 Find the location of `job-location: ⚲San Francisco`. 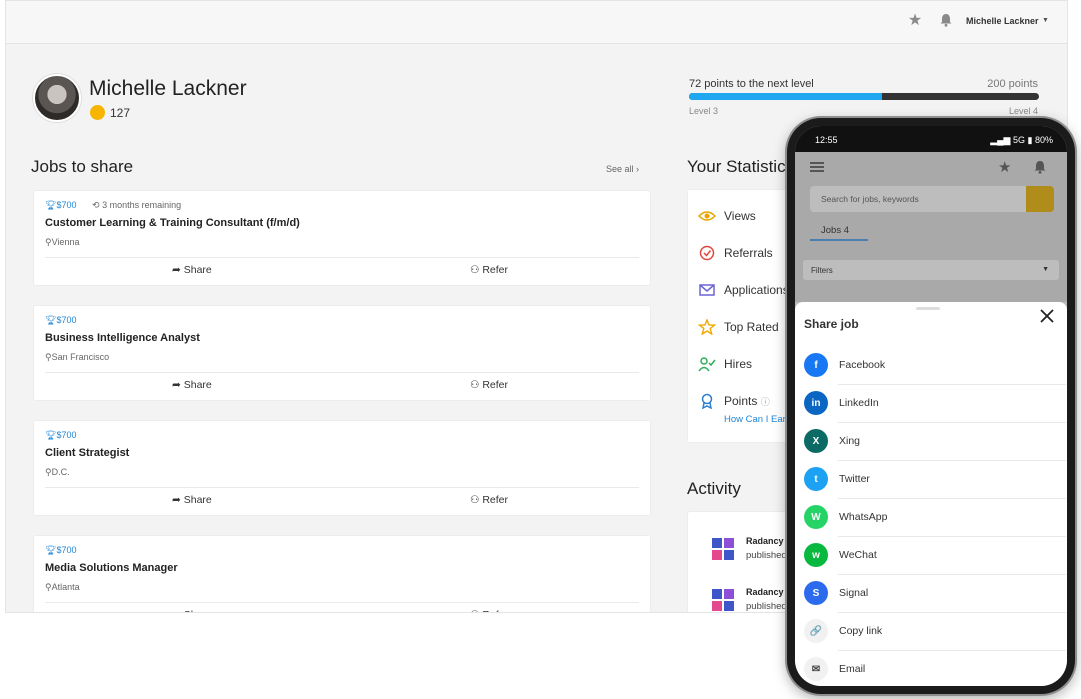

job-location: ⚲San Francisco is located at coordinates (77, 357).